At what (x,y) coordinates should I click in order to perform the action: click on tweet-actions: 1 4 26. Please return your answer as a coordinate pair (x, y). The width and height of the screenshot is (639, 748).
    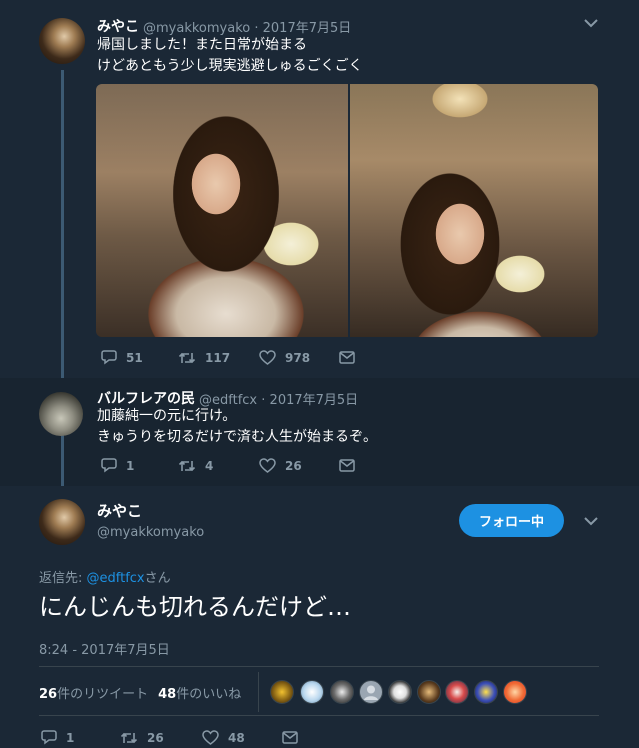
    Looking at the image, I should click on (228, 465).